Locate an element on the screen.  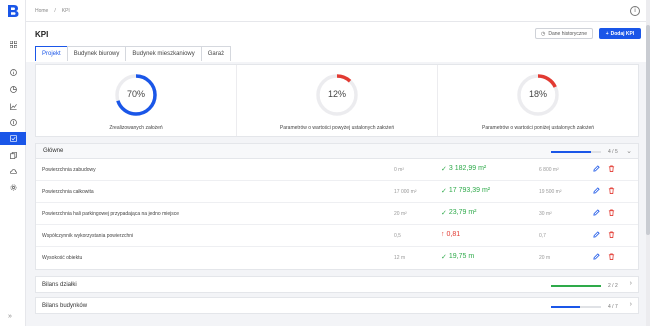
scrollbar-thumb is located at coordinates (648, 130).